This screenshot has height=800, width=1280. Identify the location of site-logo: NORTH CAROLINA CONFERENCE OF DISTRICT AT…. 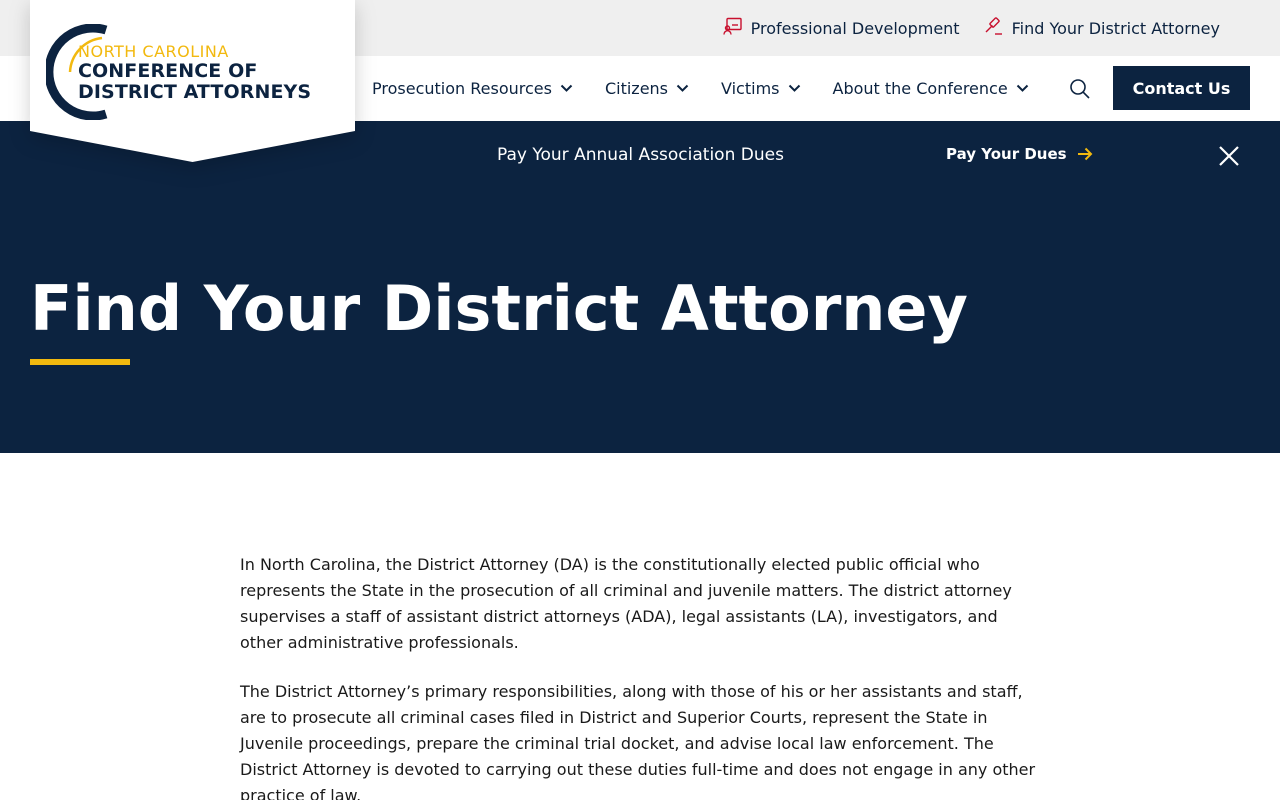
(192, 81).